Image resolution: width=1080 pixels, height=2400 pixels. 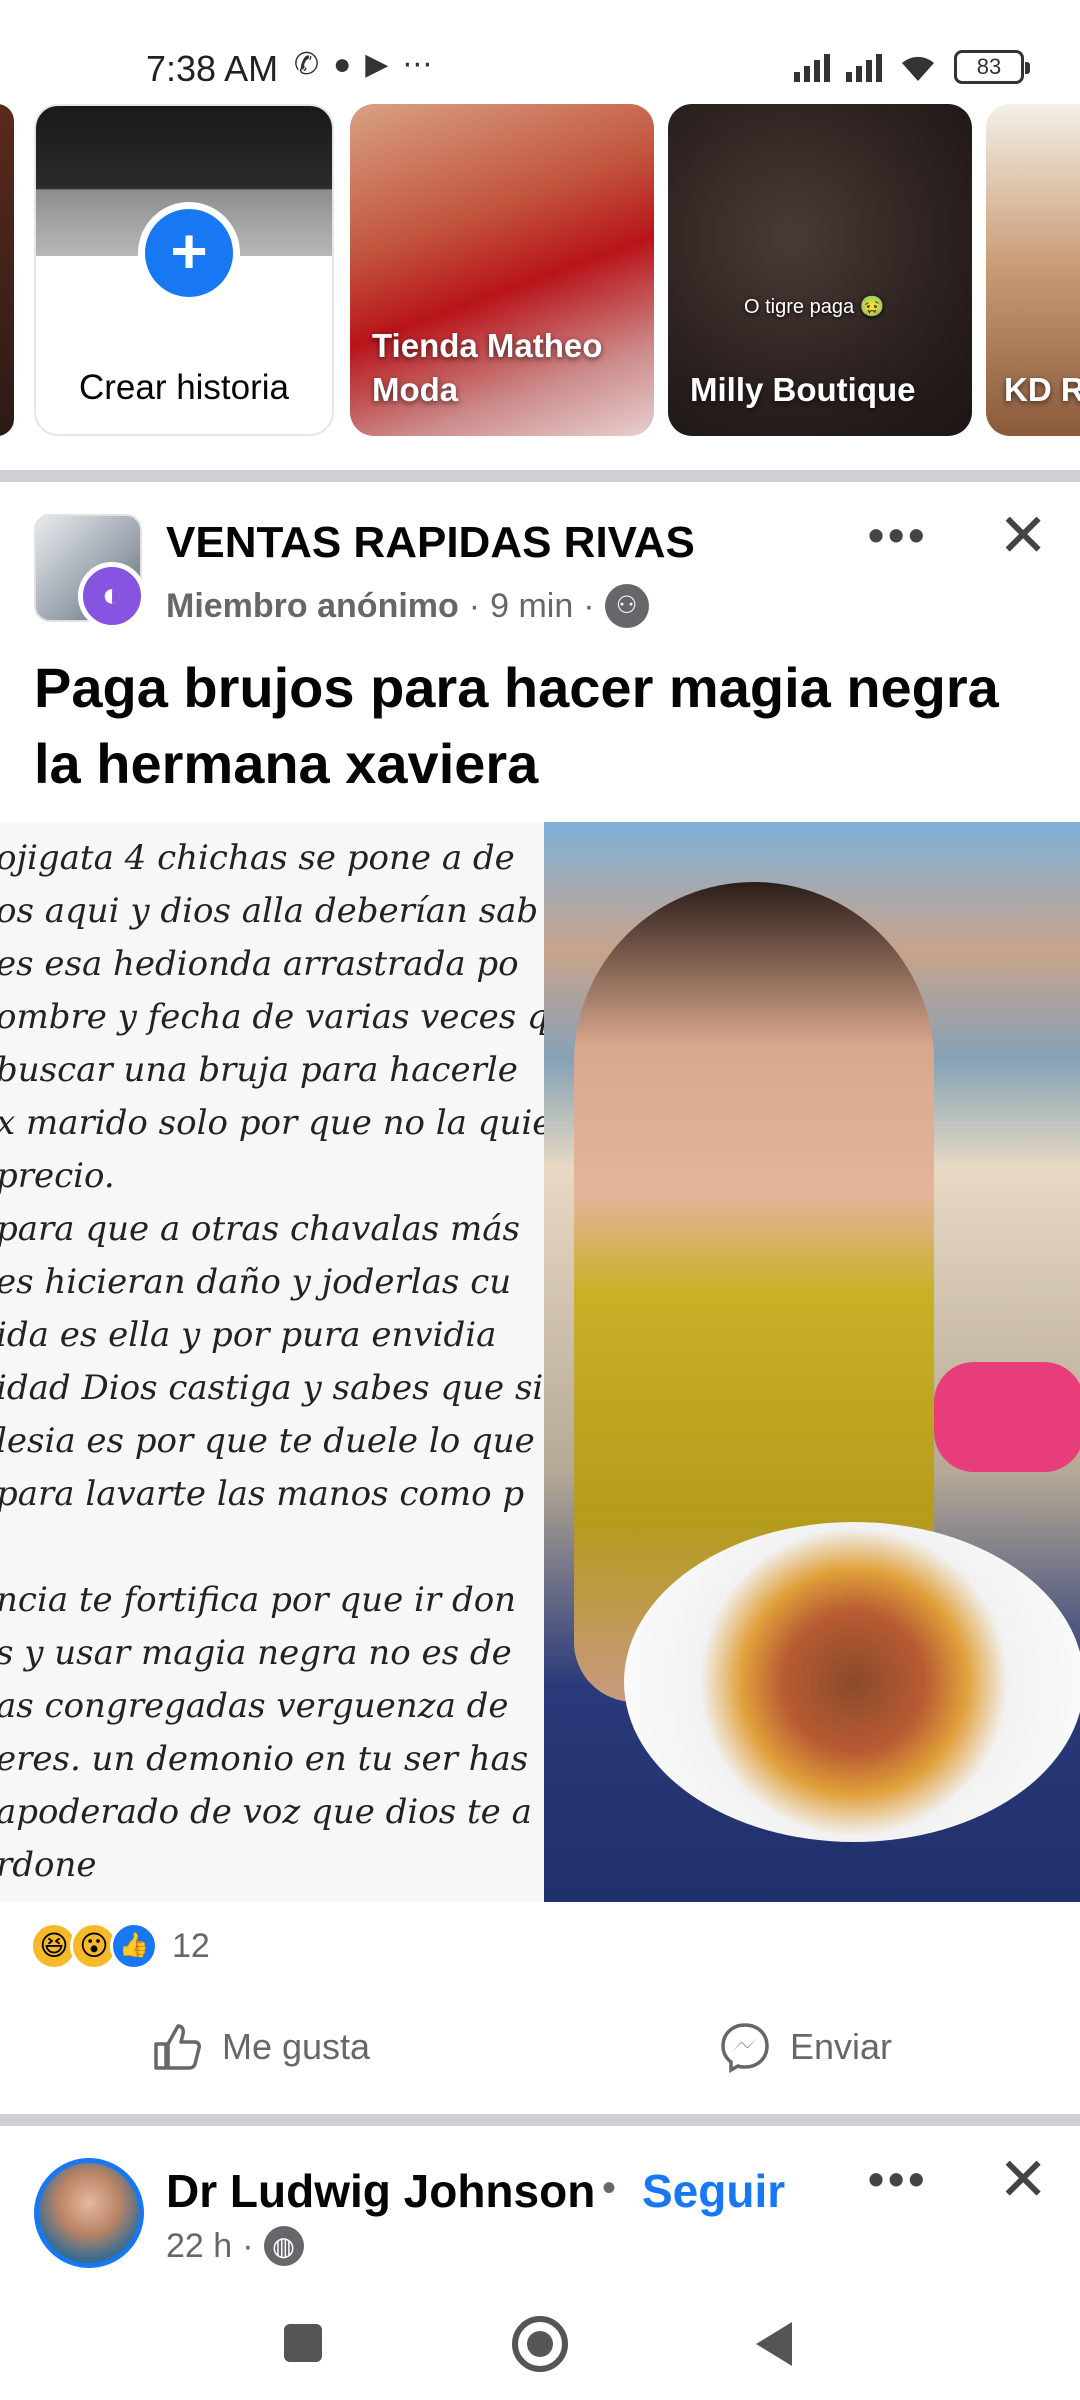 I want to click on note-line: x marido solo por que no la quie, so click(x=272, y=1123).